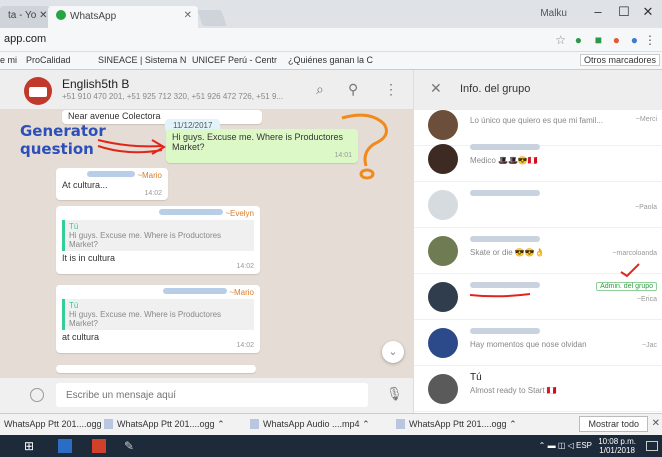 The width and height of the screenshot is (662, 457). I want to click on annotation-underline, so click(500, 295).